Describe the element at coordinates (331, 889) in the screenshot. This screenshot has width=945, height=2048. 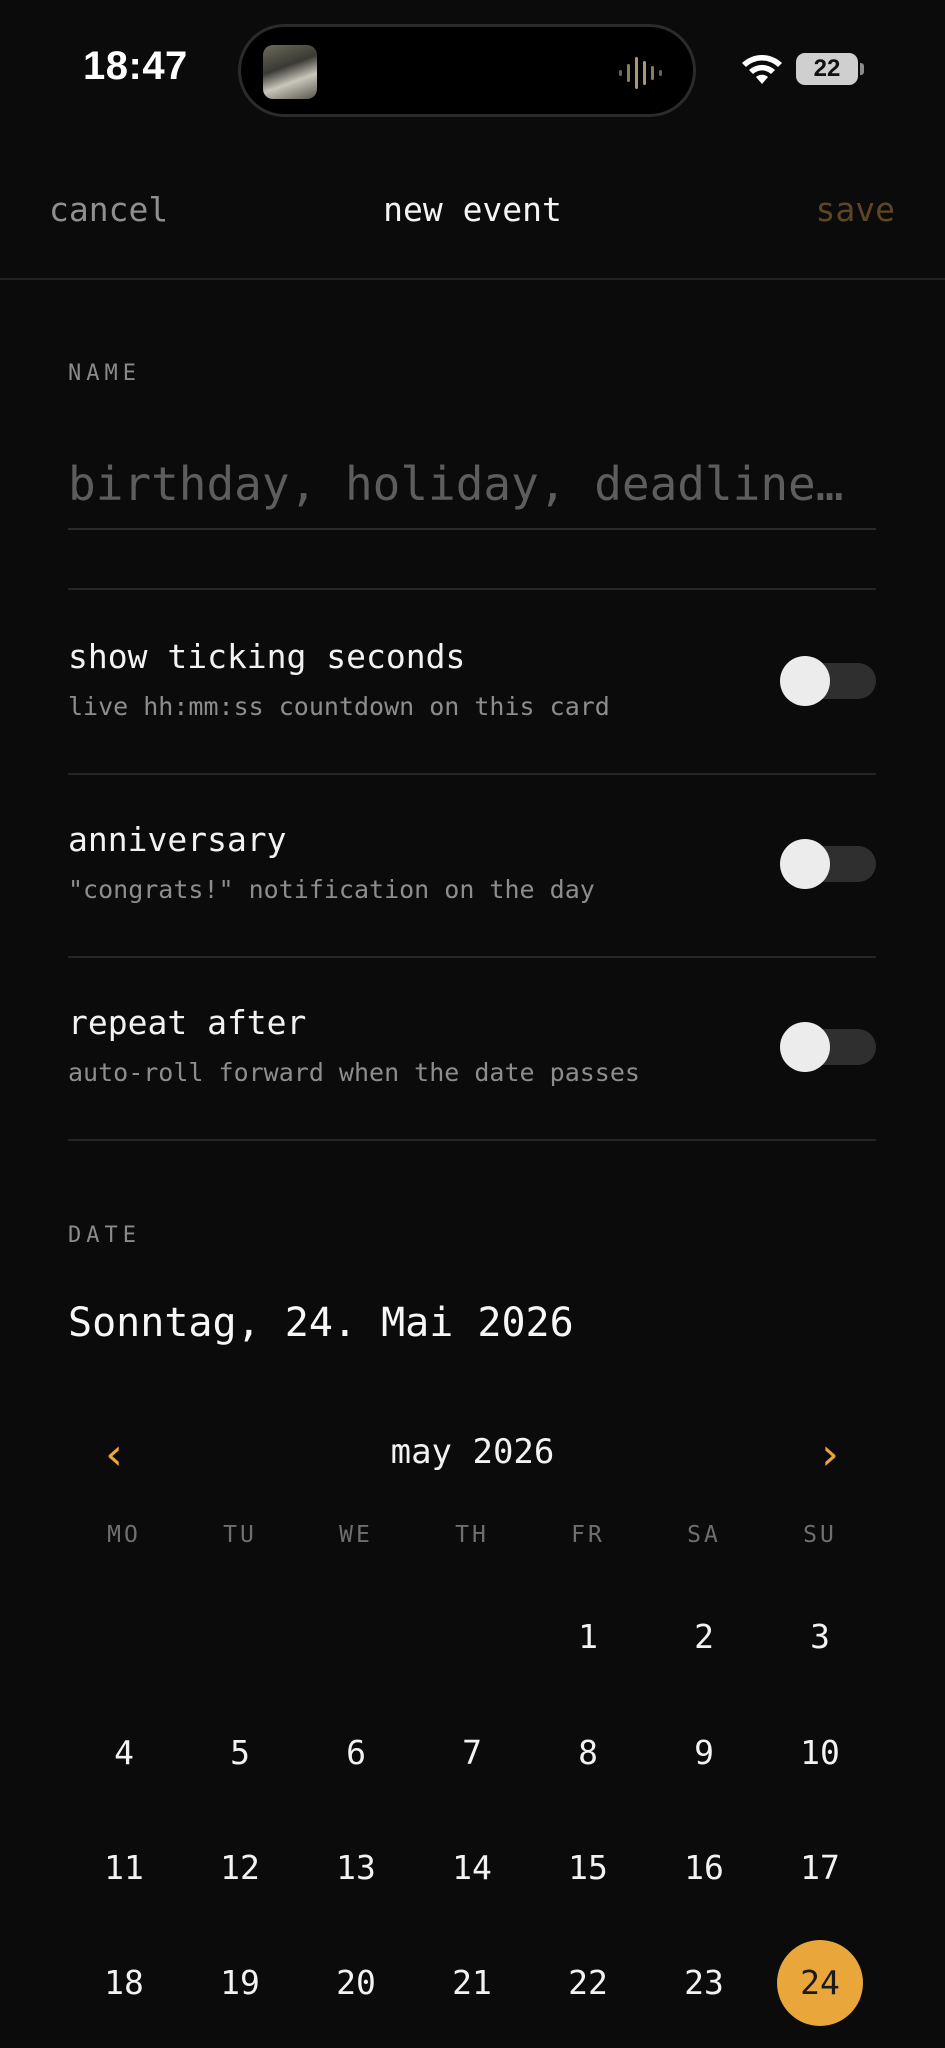
I see `toggle-subtitle: "congrats!" notification on the day` at that location.